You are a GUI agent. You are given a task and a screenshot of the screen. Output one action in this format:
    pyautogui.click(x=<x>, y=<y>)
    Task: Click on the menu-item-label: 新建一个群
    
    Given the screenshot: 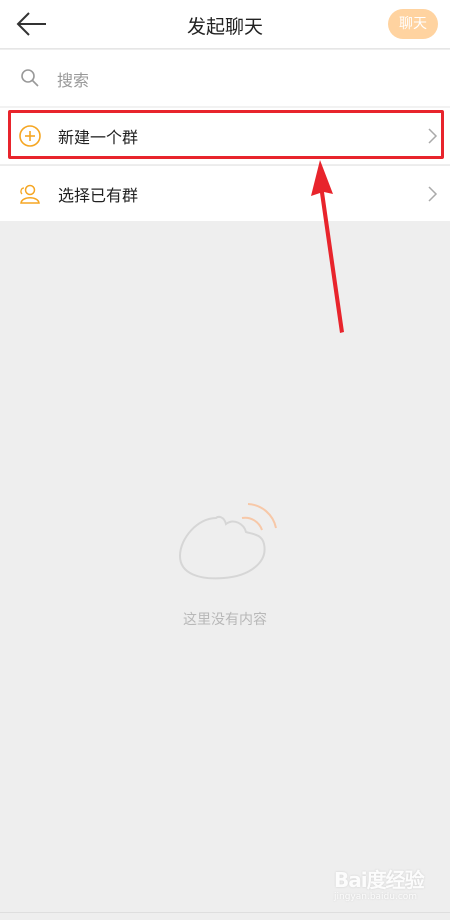 What is the action you would take?
    pyautogui.click(x=98, y=137)
    